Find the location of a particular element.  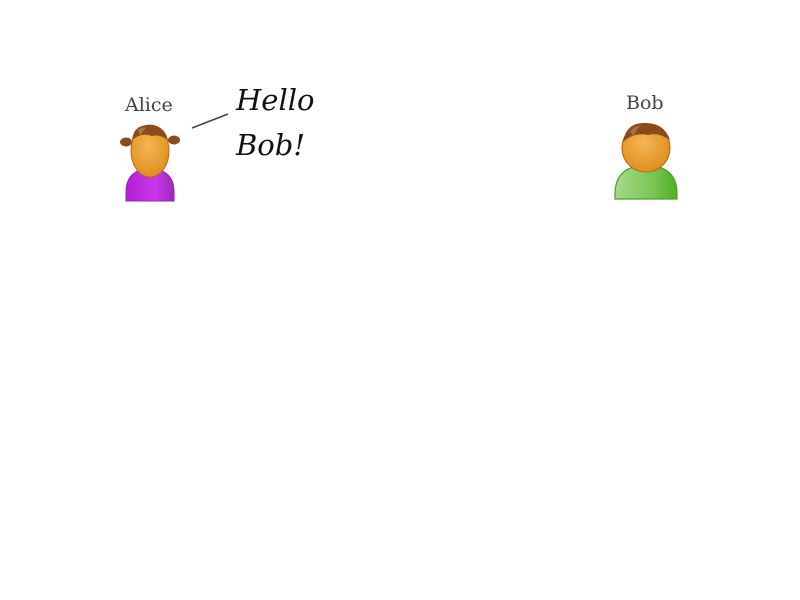

person-female-icon is located at coordinates (150, 163).